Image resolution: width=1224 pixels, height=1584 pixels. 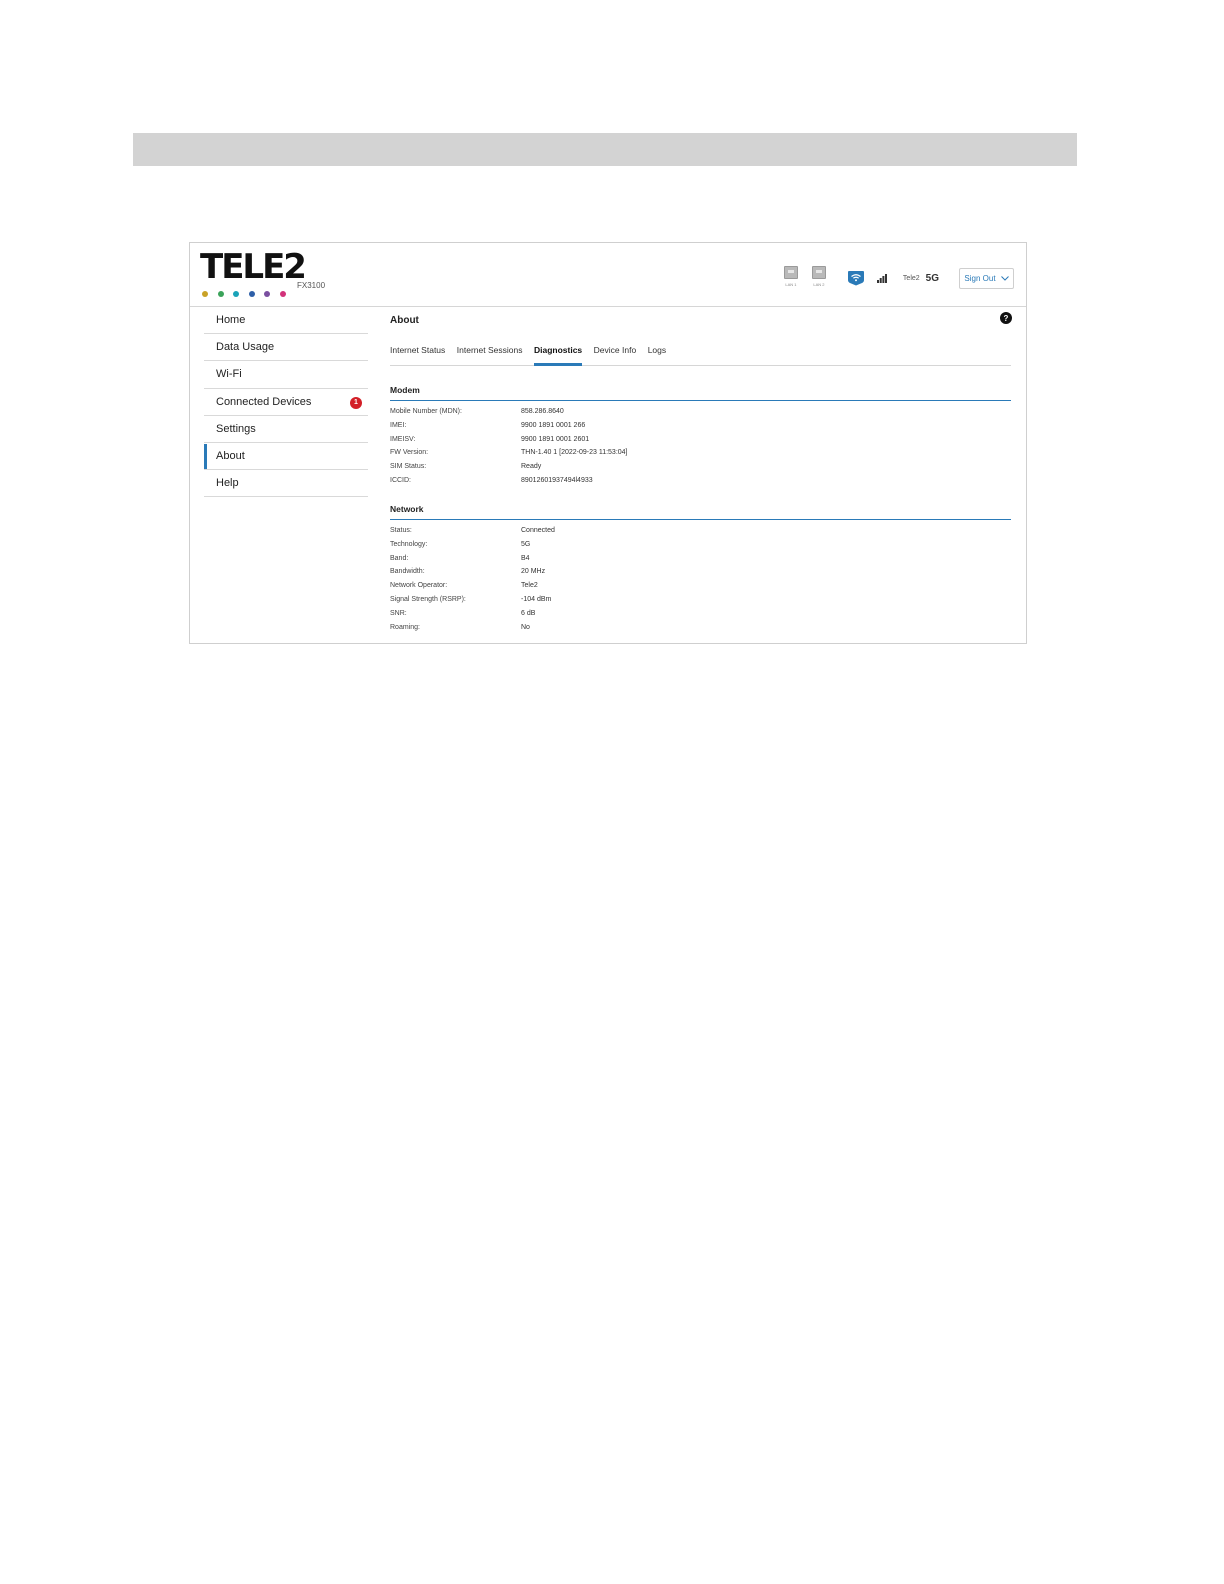 I want to click on lan2-label: LAN 2, so click(x=819, y=284).